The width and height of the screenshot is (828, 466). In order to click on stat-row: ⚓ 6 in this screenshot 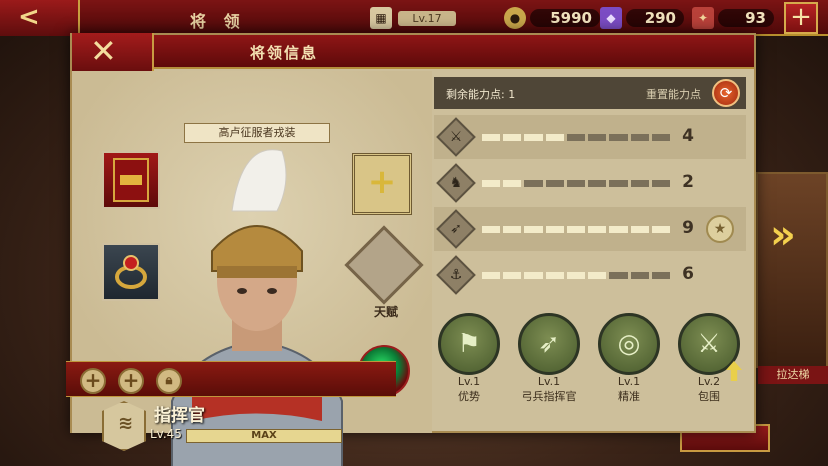, I will do `click(590, 275)`.